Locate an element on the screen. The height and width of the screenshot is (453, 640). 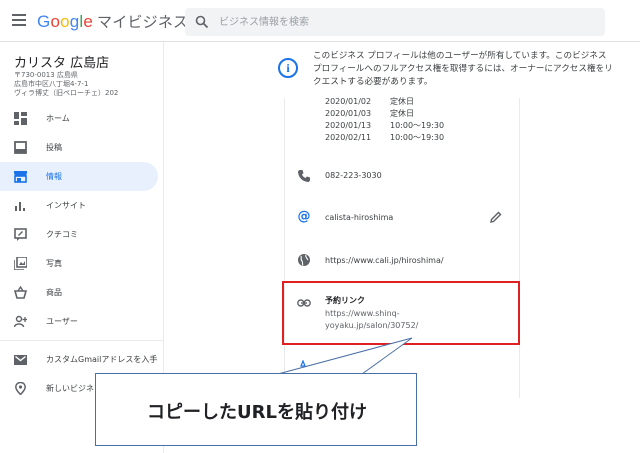
products-icon is located at coordinates (20, 292).